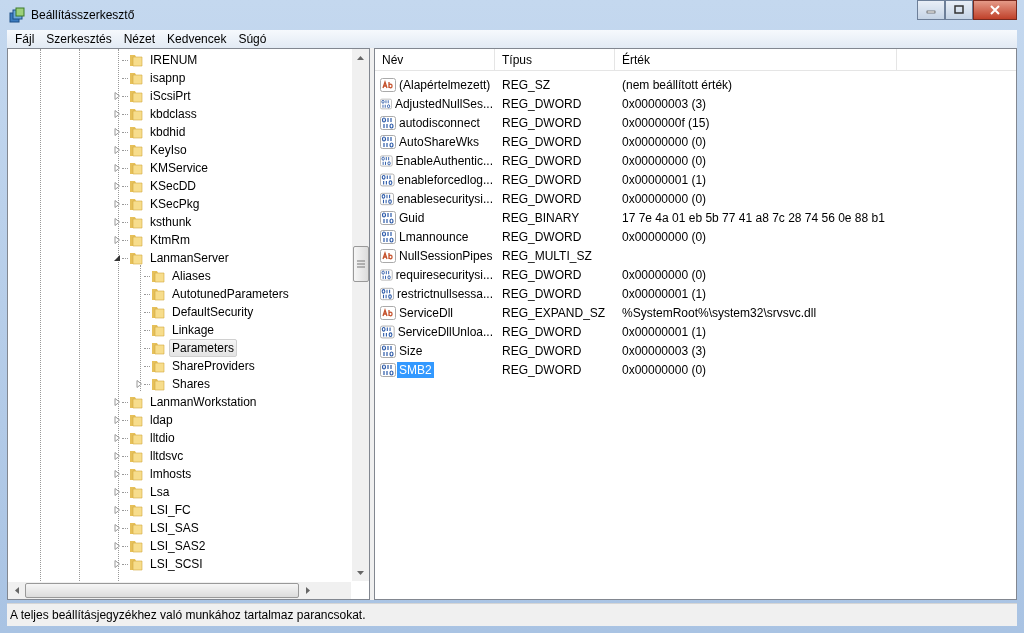 This screenshot has width=1024, height=633. I want to click on scroll-right-icon, so click(307, 590).